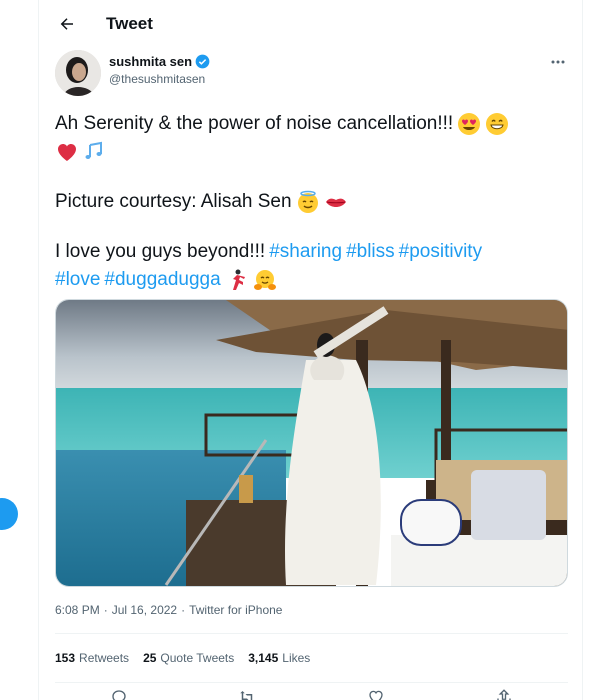  I want to click on back-button, so click(67, 24).